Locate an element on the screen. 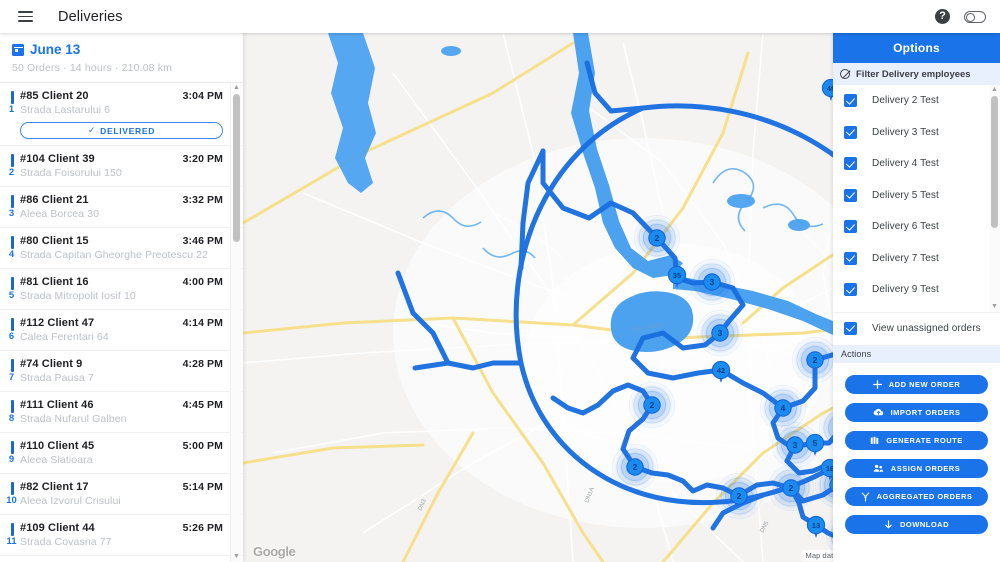 This screenshot has height=562, width=1000. date-header: June 13 50 Orders · 14 hours · 210.08 km is located at coordinates (121, 53).